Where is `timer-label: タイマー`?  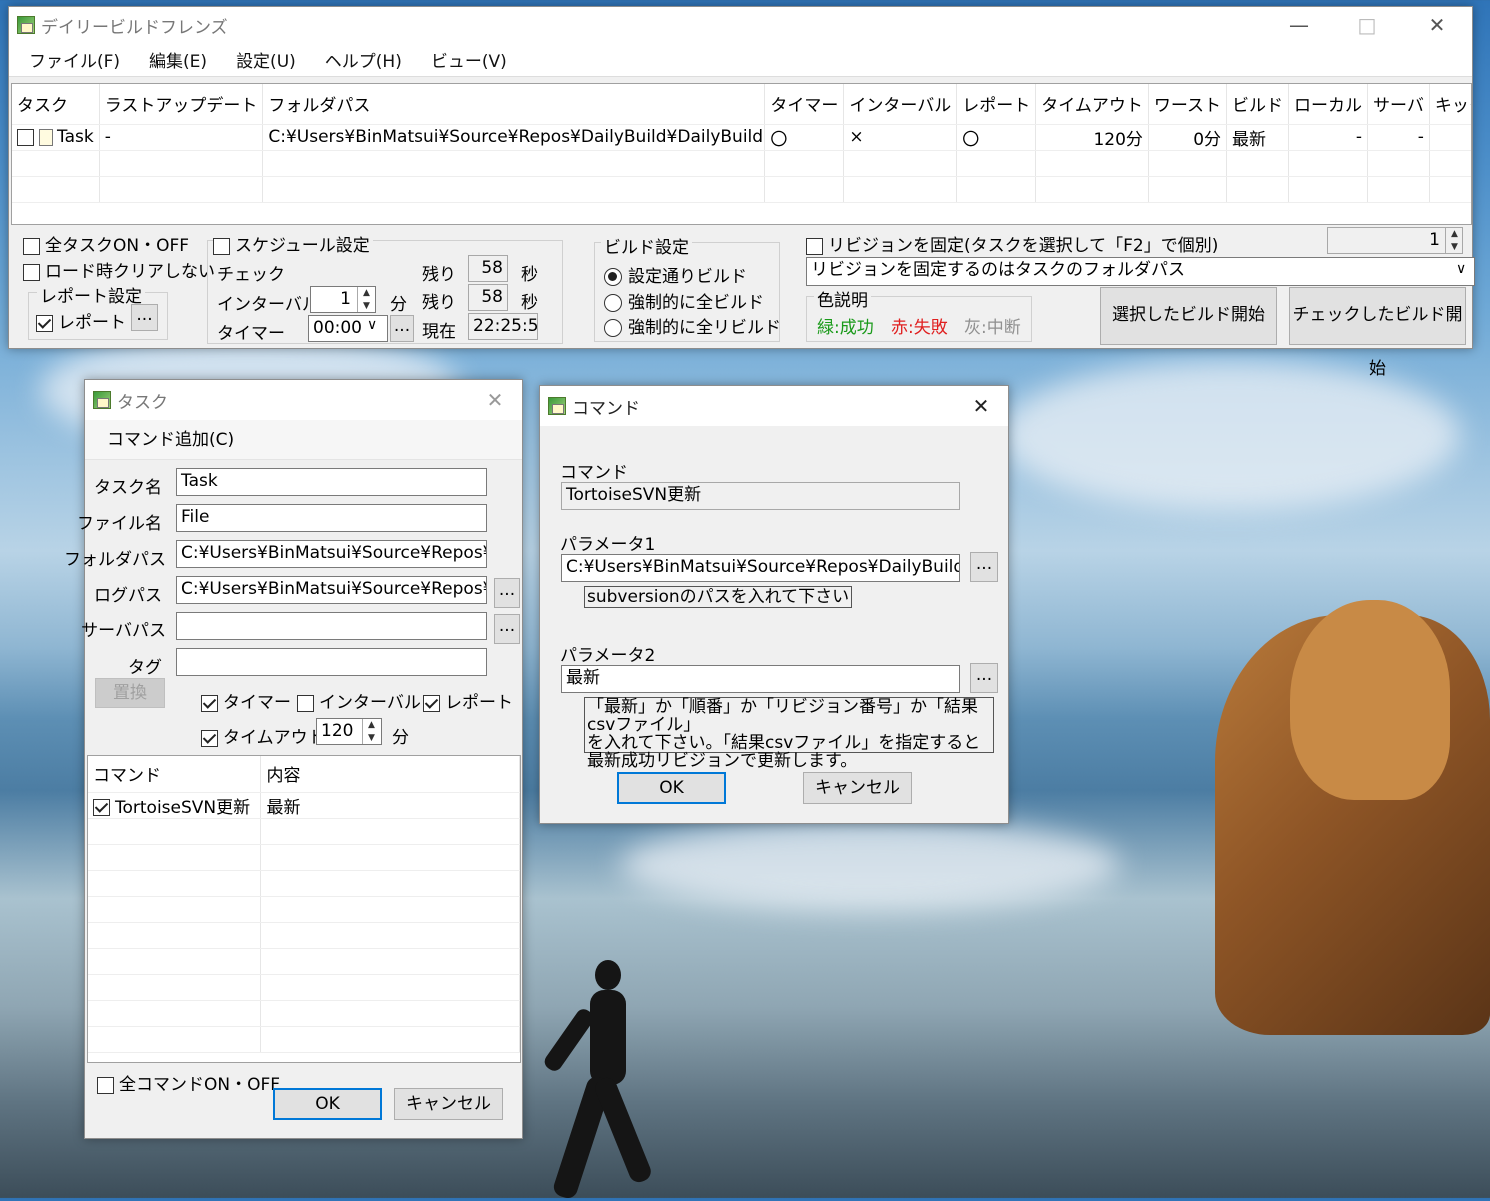
timer-label: タイマー is located at coordinates (251, 334).